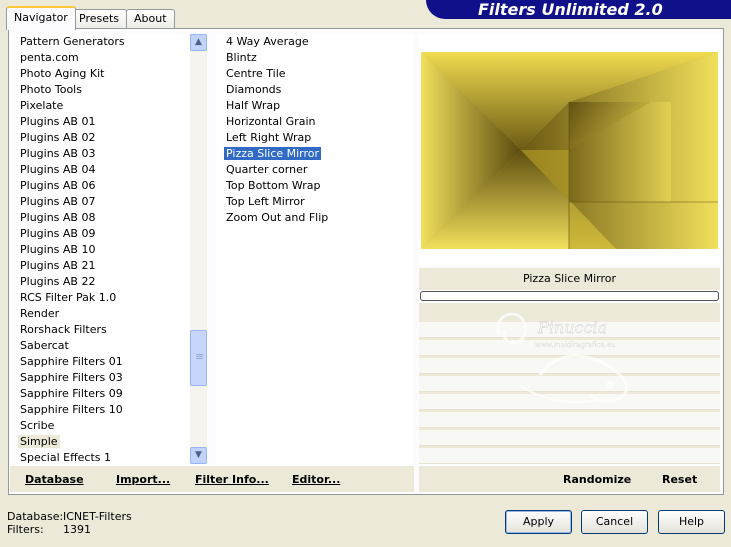 This screenshot has width=731, height=547. I want to click on apply-button: Apply, so click(538, 522).